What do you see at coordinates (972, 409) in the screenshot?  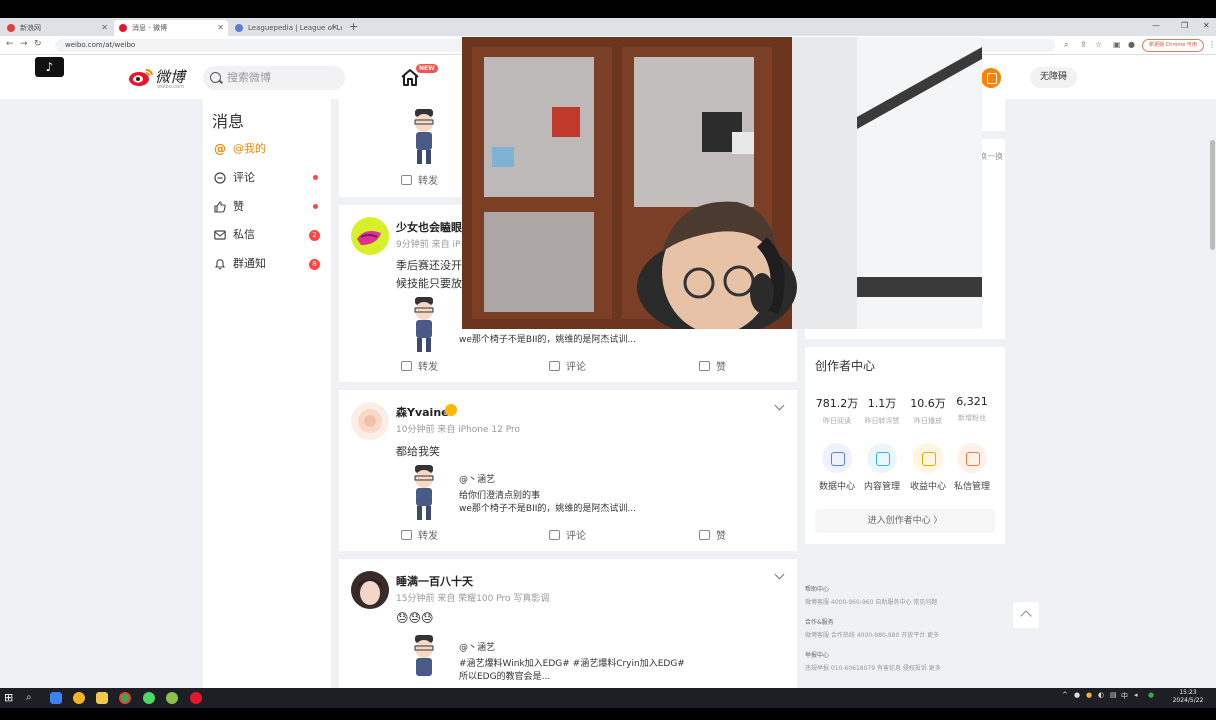 I see `stat-new-followers: 6,321 新增粉丝` at bounding box center [972, 409].